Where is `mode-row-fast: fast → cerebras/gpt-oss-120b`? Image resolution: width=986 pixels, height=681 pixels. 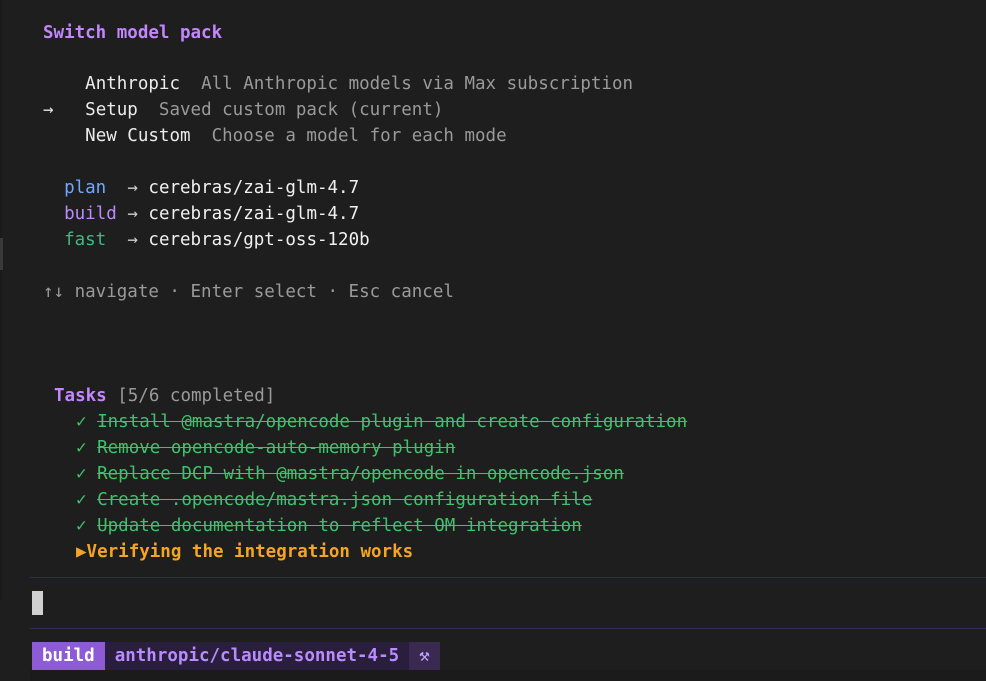 mode-row-fast: fast → cerebras/gpt-oss-120b is located at coordinates (206, 240).